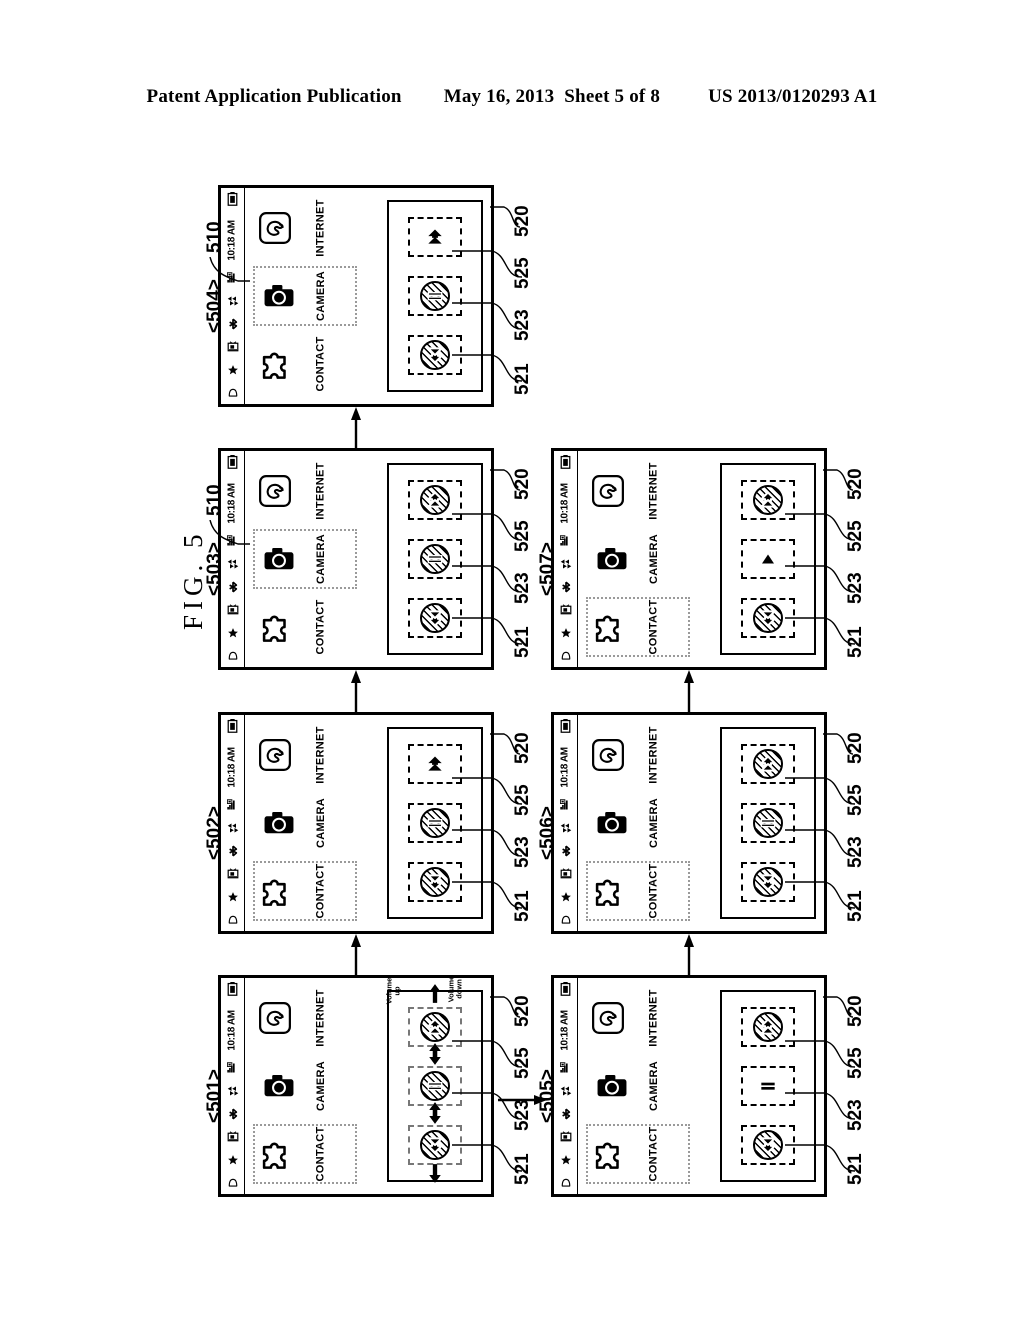  What do you see at coordinates (547, 569) in the screenshot?
I see `panel-id-507: <507>` at bounding box center [547, 569].